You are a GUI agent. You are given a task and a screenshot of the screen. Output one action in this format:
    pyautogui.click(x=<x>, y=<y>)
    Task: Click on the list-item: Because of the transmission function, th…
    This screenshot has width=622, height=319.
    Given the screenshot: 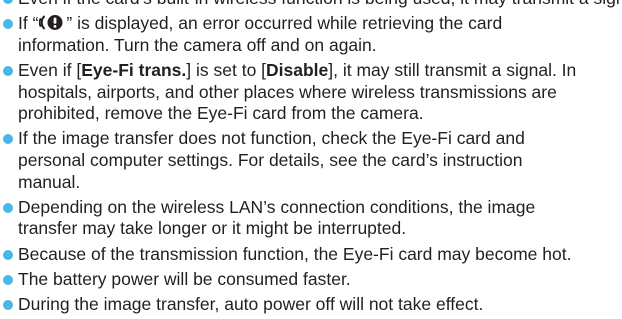 What is the action you would take?
    pyautogui.click(x=311, y=255)
    